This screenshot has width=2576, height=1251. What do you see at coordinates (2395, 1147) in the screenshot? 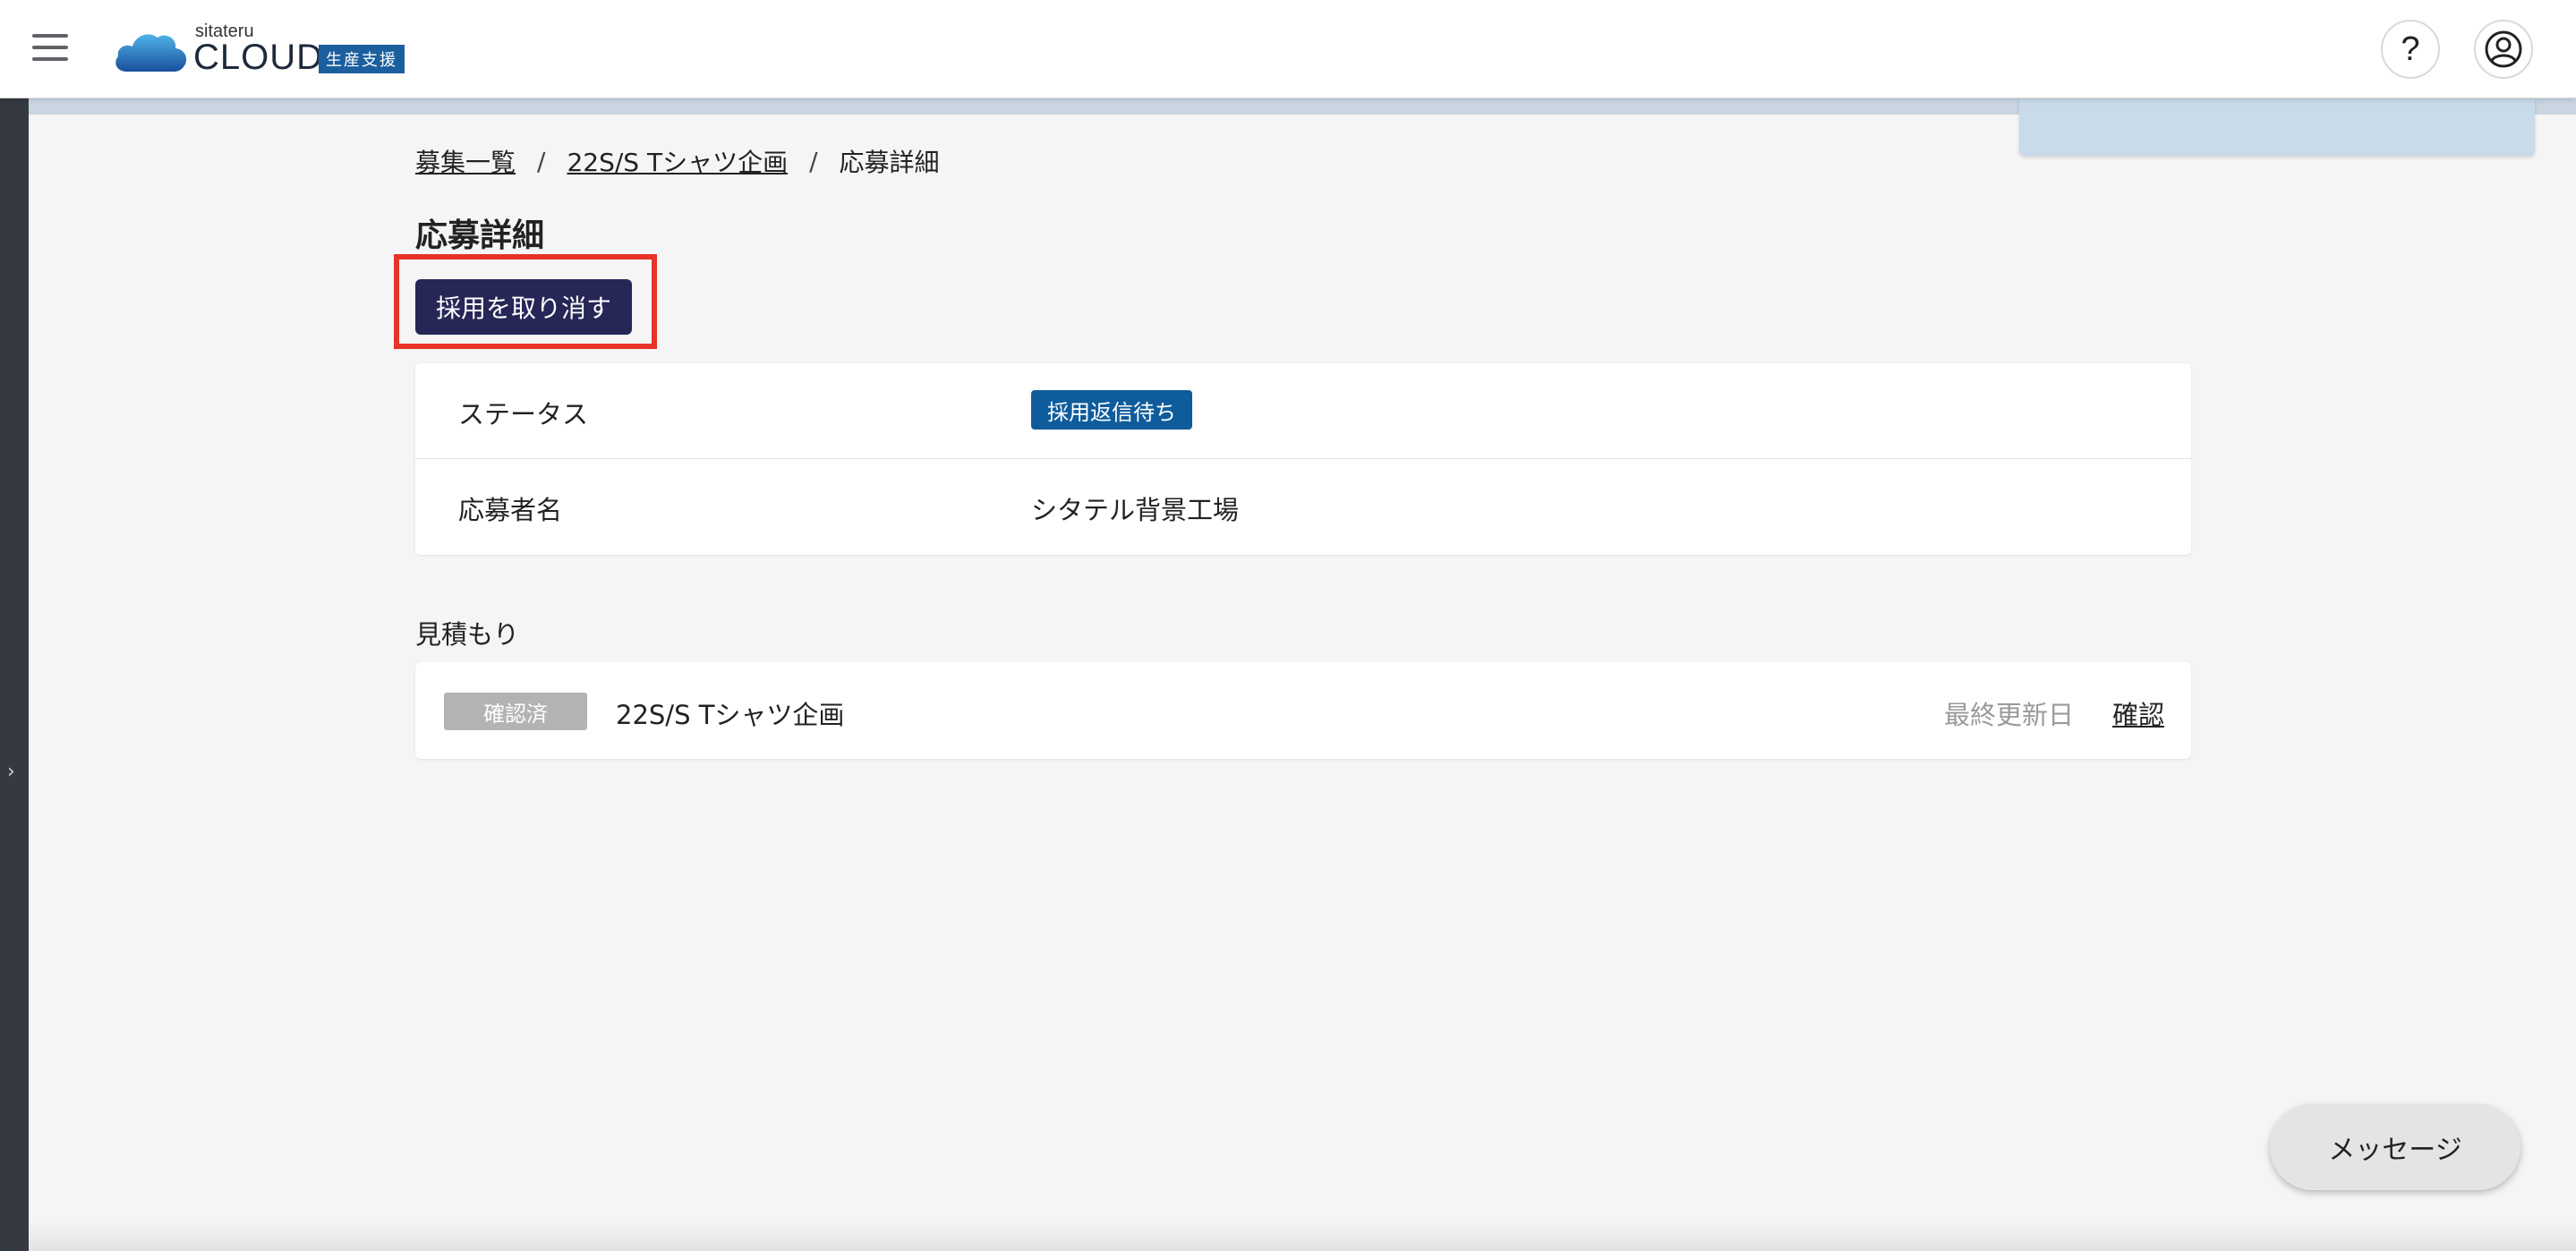
I see `message-button: メッセージ` at bounding box center [2395, 1147].